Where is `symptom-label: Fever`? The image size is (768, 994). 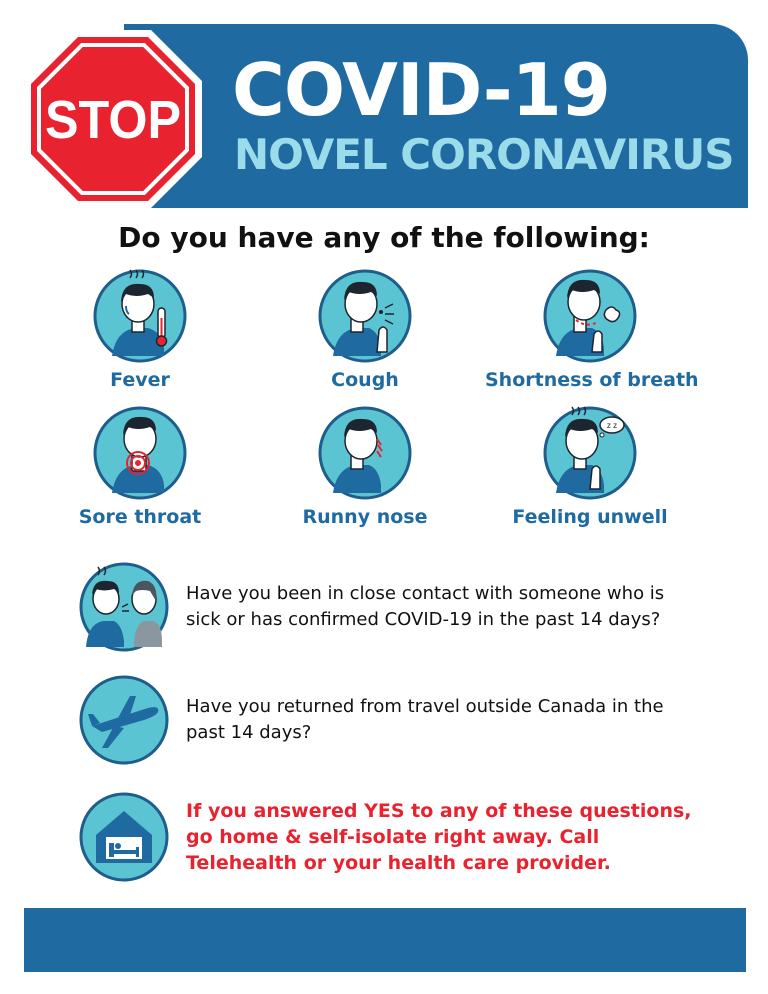 symptom-label: Fever is located at coordinates (140, 380).